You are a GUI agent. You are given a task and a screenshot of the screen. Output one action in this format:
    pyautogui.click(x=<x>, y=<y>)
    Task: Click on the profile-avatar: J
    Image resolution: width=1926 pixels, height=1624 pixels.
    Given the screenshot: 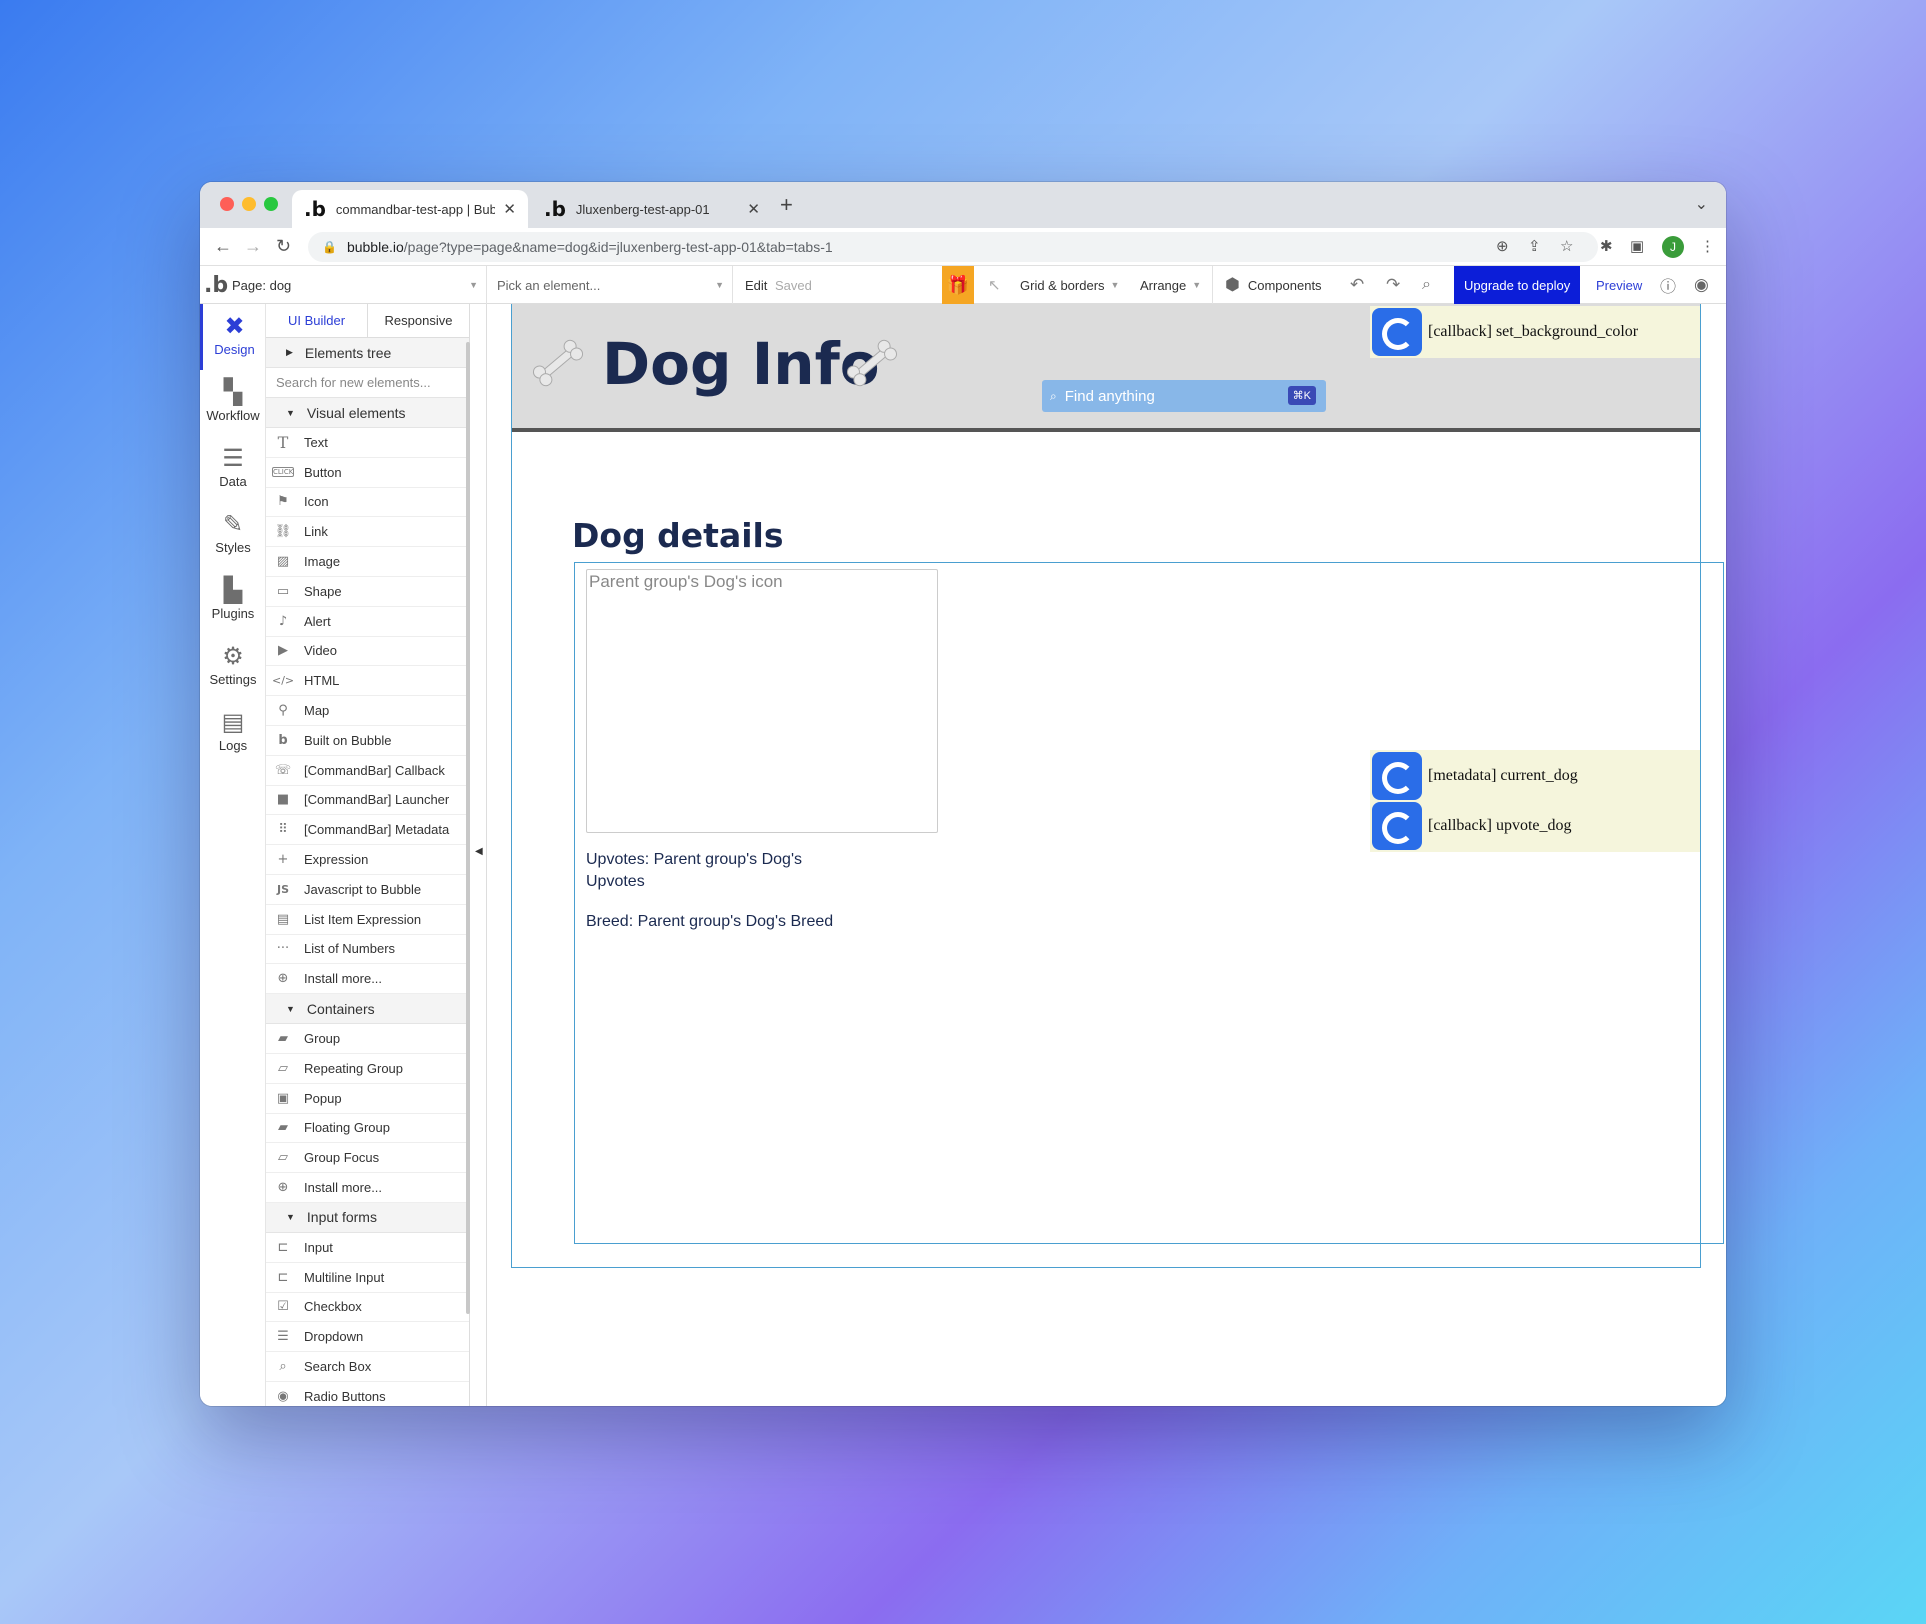 What is the action you would take?
    pyautogui.click(x=1673, y=247)
    